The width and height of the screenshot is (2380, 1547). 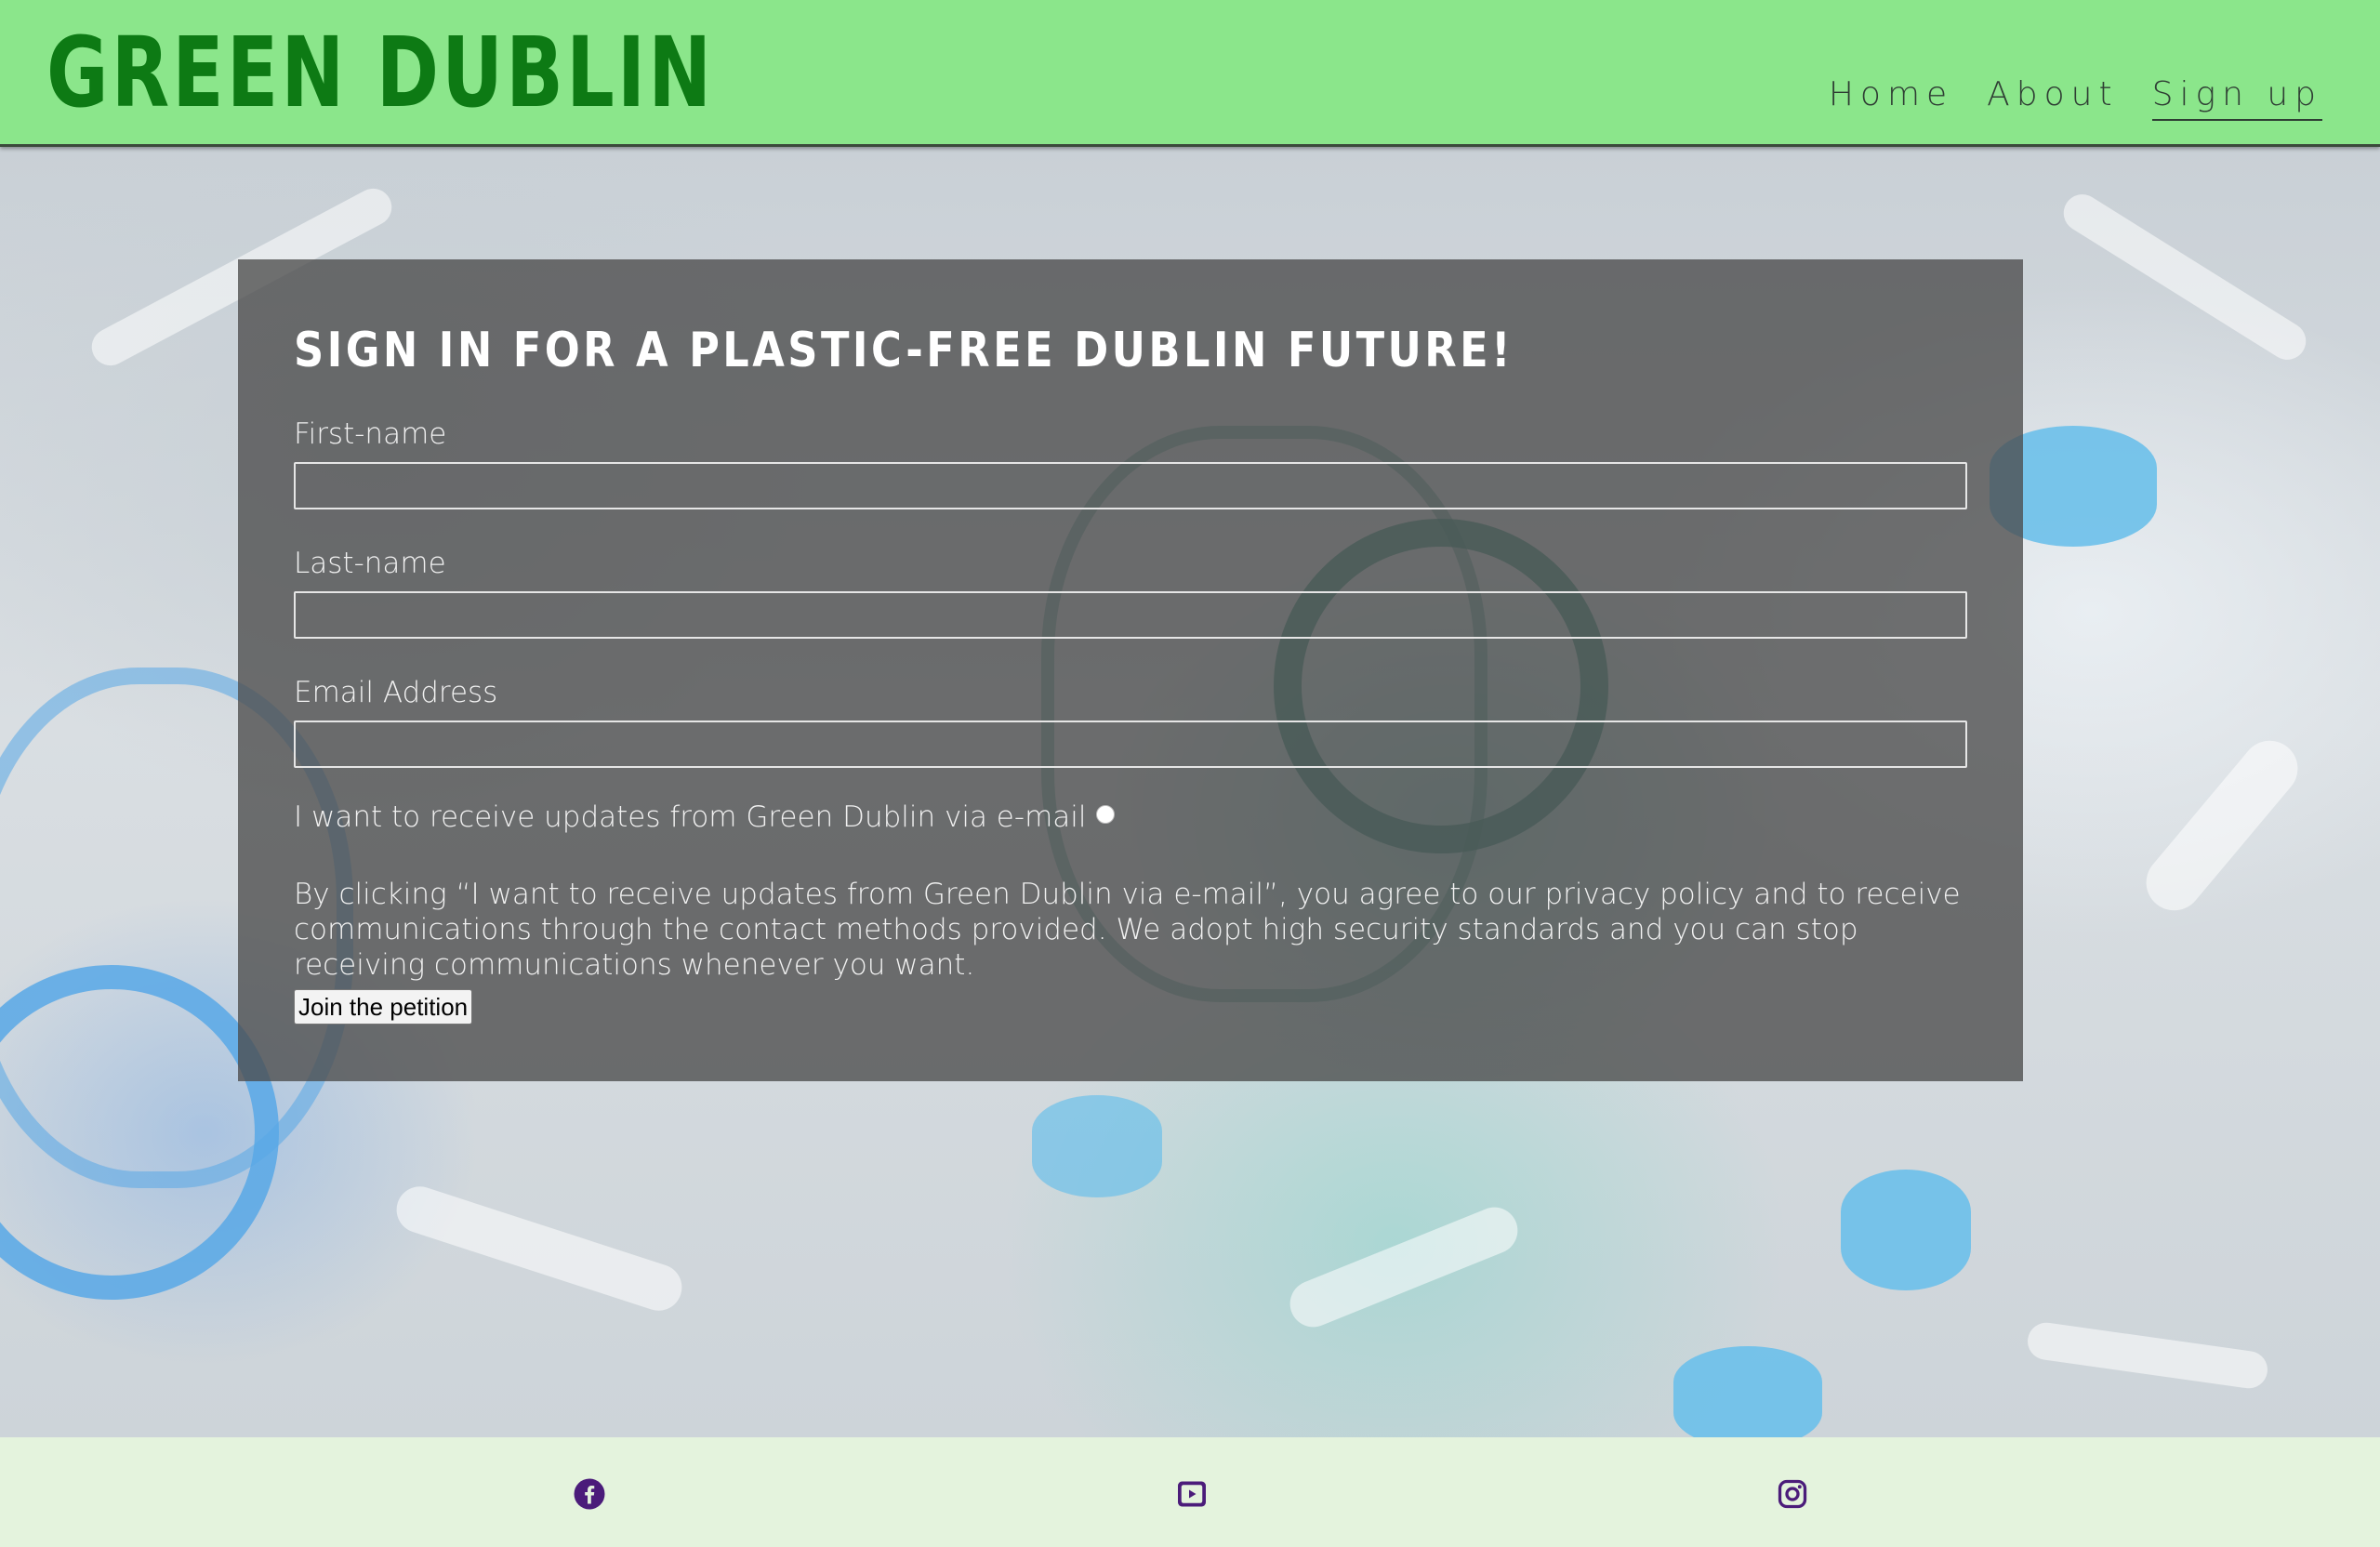 I want to click on site-footer, so click(x=1190, y=1492).